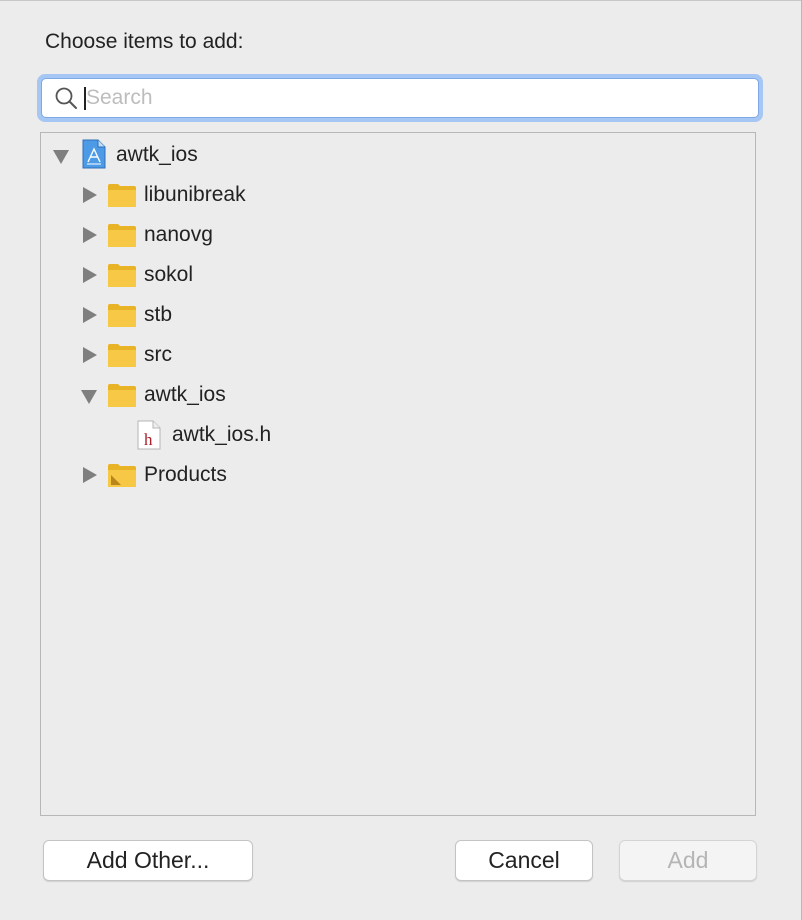 Image resolution: width=802 pixels, height=920 pixels. Describe the element at coordinates (158, 354) in the screenshot. I see `tree-item-label: src` at that location.